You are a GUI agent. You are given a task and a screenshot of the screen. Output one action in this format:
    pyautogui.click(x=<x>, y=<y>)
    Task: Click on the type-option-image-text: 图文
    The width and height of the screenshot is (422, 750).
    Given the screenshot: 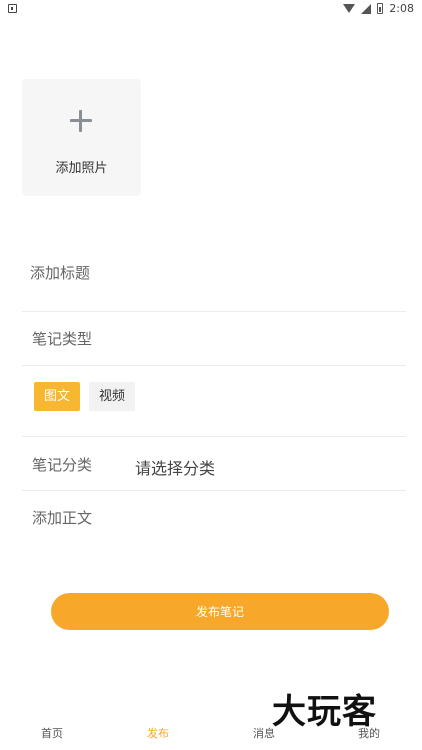 What is the action you would take?
    pyautogui.click(x=57, y=396)
    